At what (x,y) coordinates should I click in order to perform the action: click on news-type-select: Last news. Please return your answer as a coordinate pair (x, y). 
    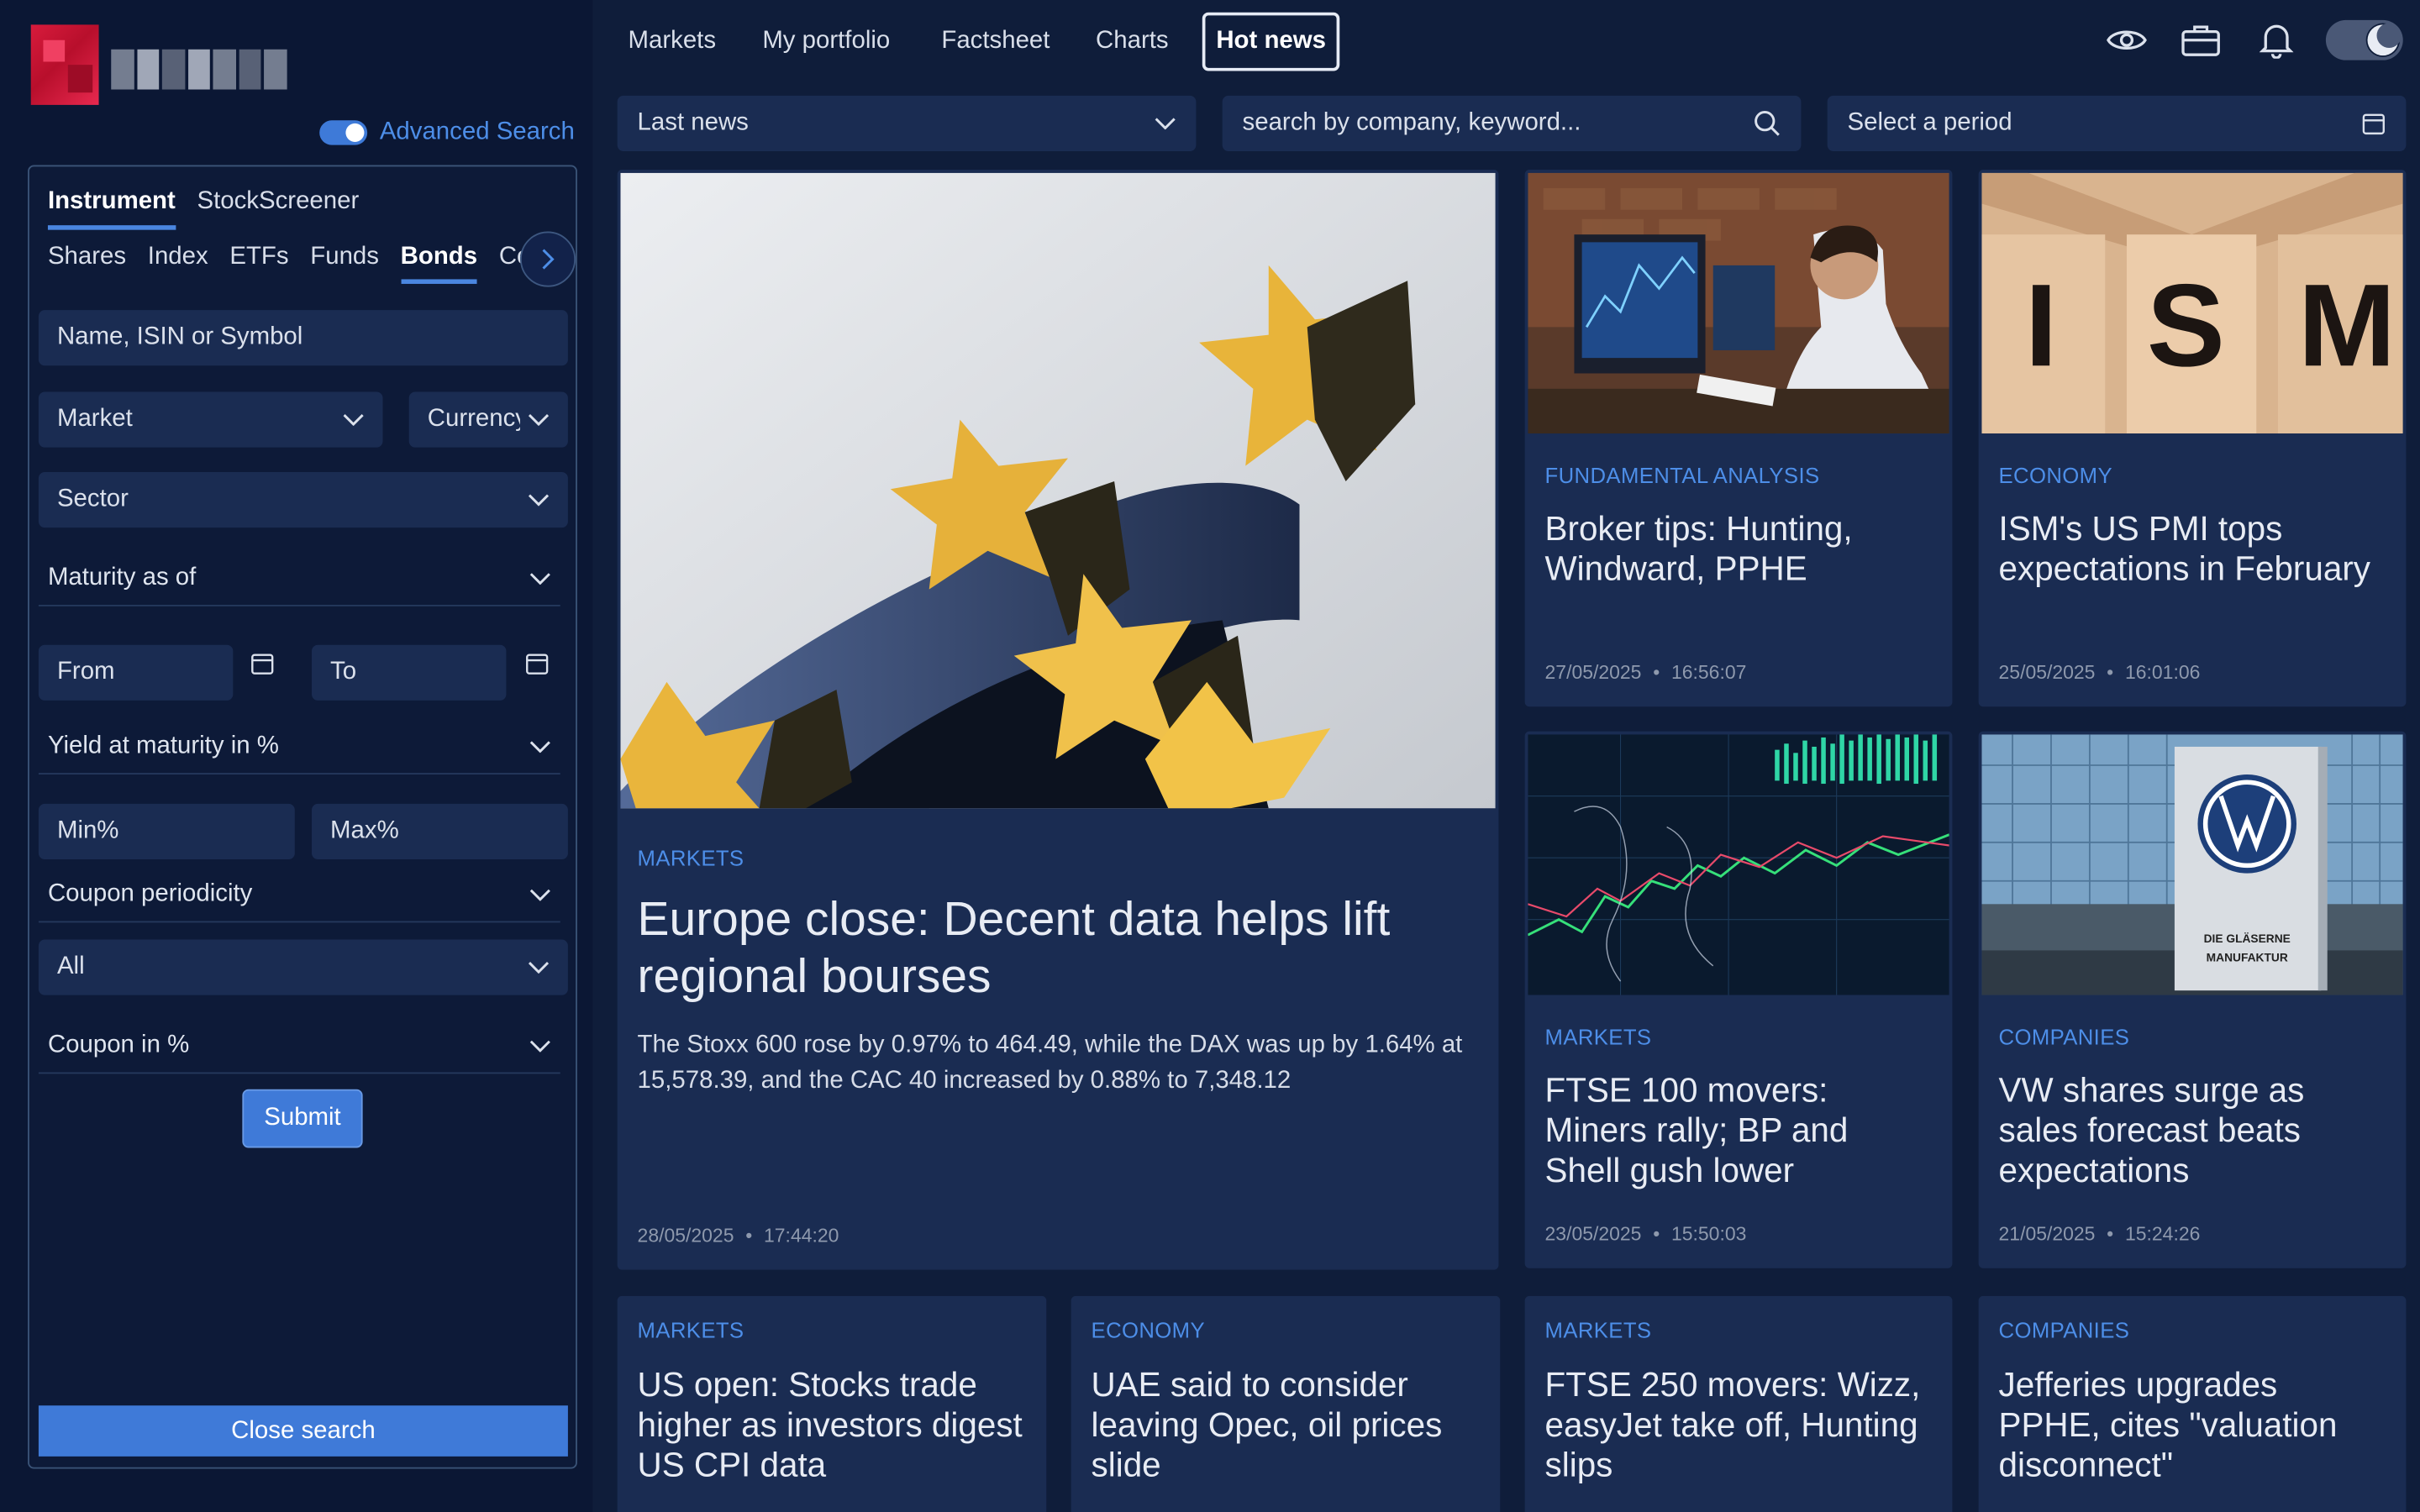
    Looking at the image, I should click on (907, 123).